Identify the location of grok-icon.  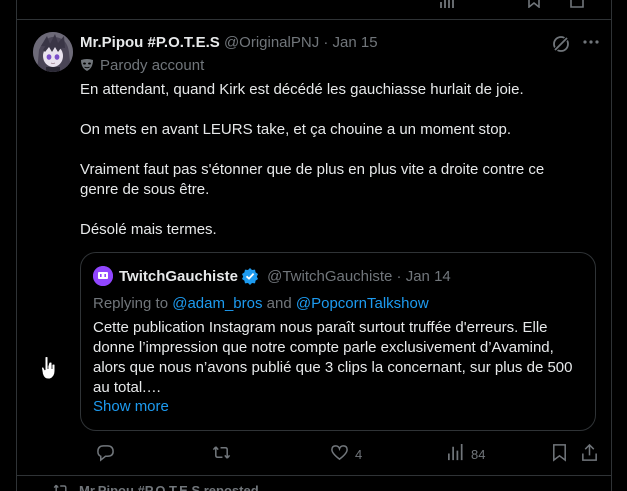
(561, 44).